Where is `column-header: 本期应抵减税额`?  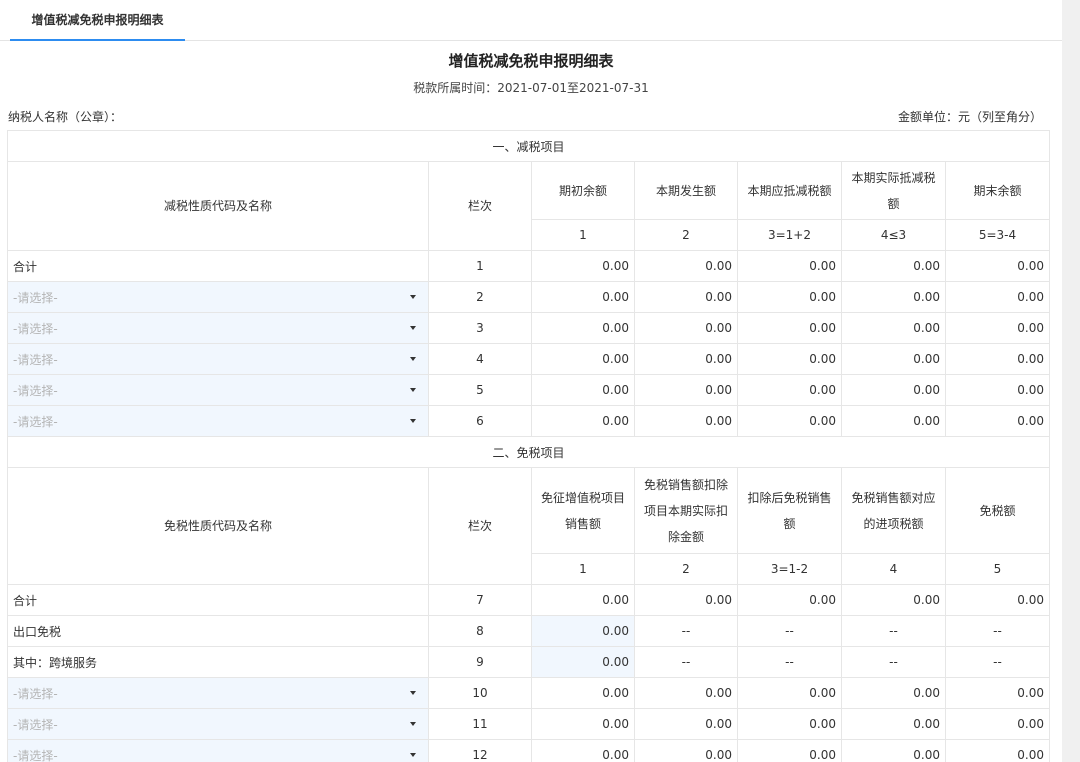 column-header: 本期应抵减税额 is located at coordinates (789, 190).